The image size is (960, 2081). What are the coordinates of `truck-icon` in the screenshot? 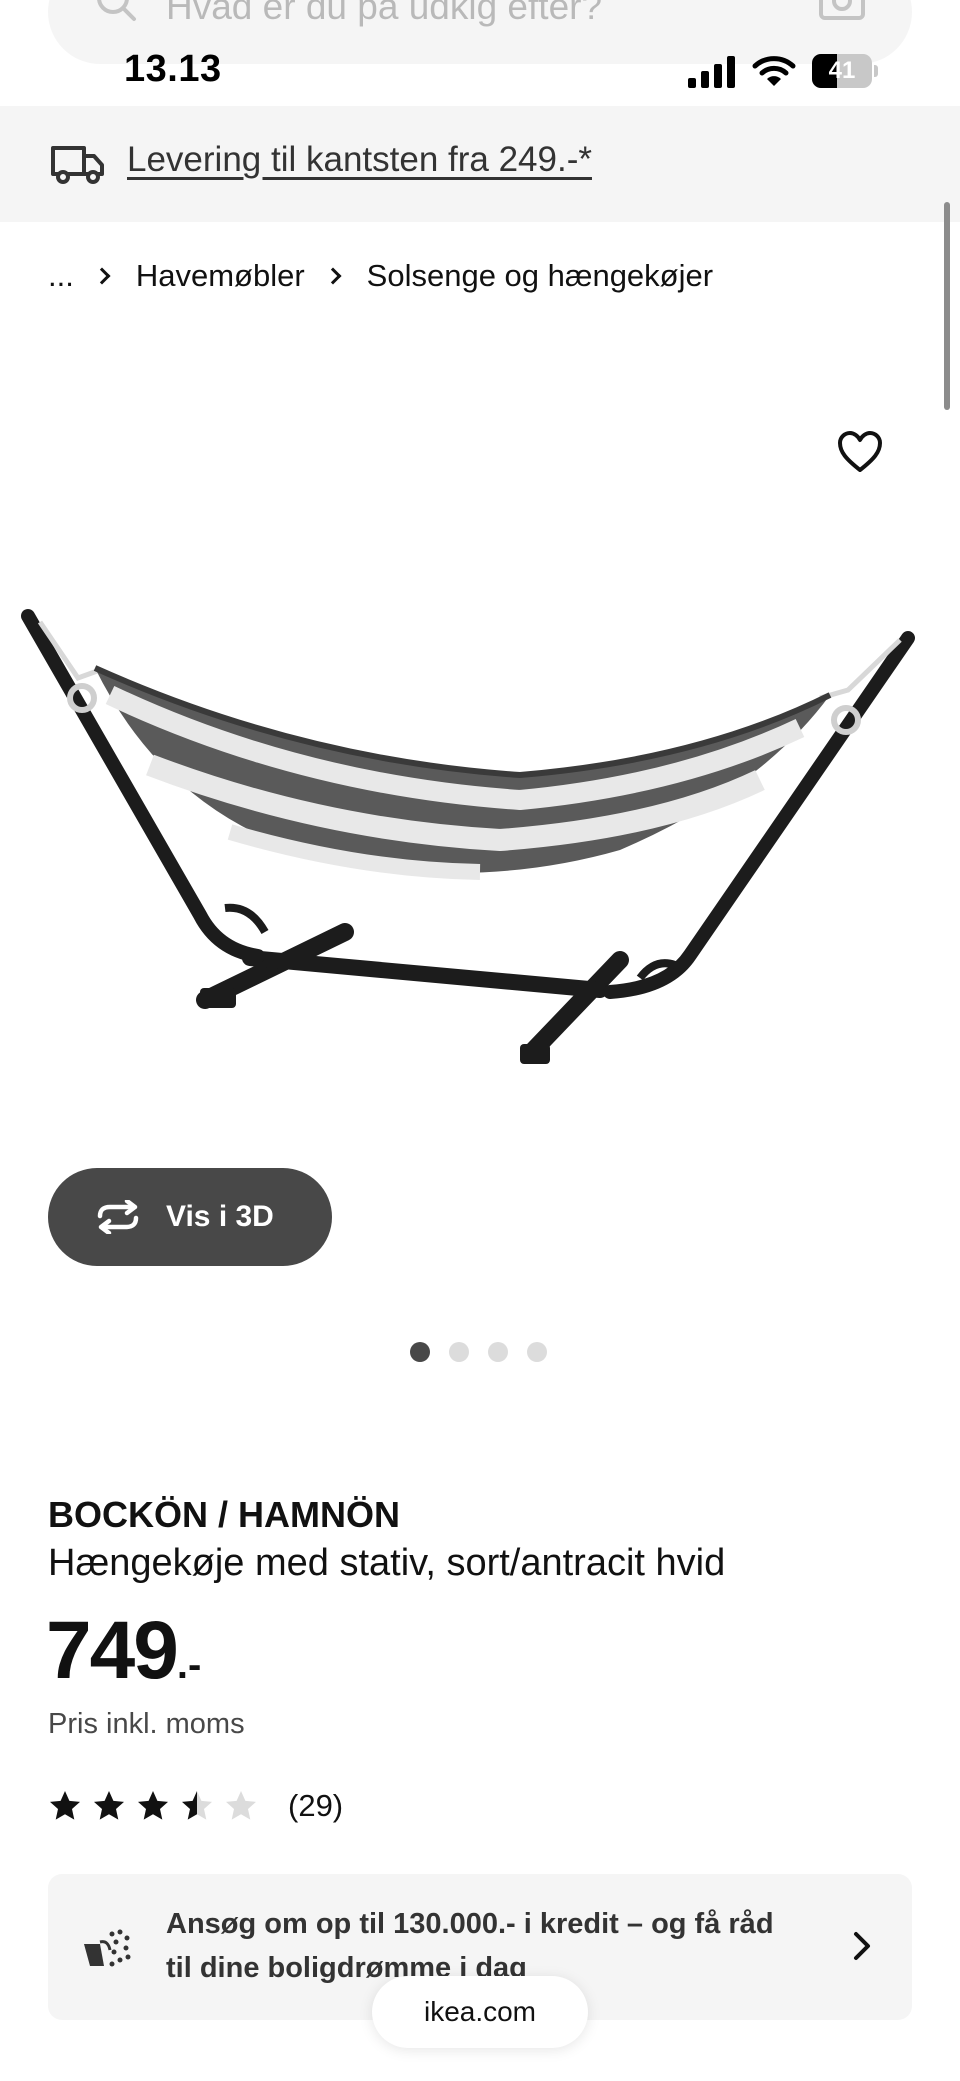 It's located at (77, 165).